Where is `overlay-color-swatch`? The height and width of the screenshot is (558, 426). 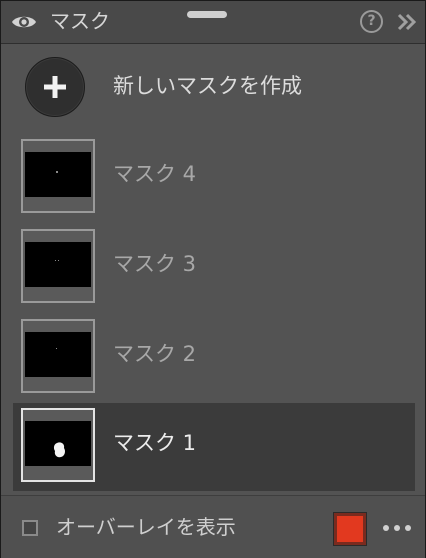 overlay-color-swatch is located at coordinates (350, 529).